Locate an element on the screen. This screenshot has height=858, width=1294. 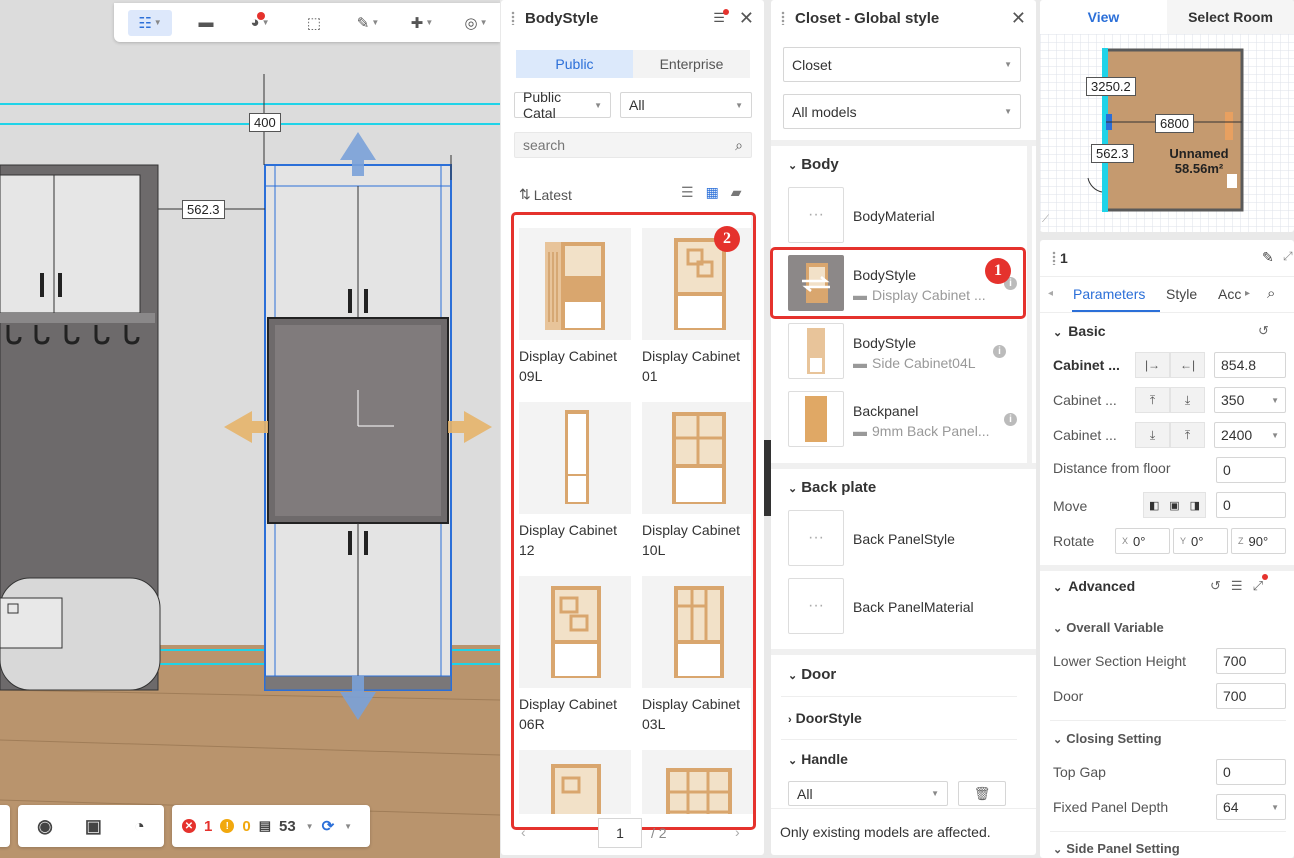
param-label: Top Gap is located at coordinates (1079, 772).